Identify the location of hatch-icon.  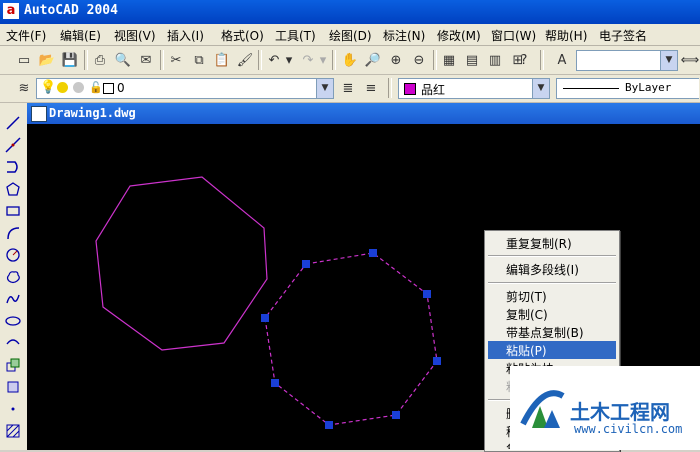
(13, 431).